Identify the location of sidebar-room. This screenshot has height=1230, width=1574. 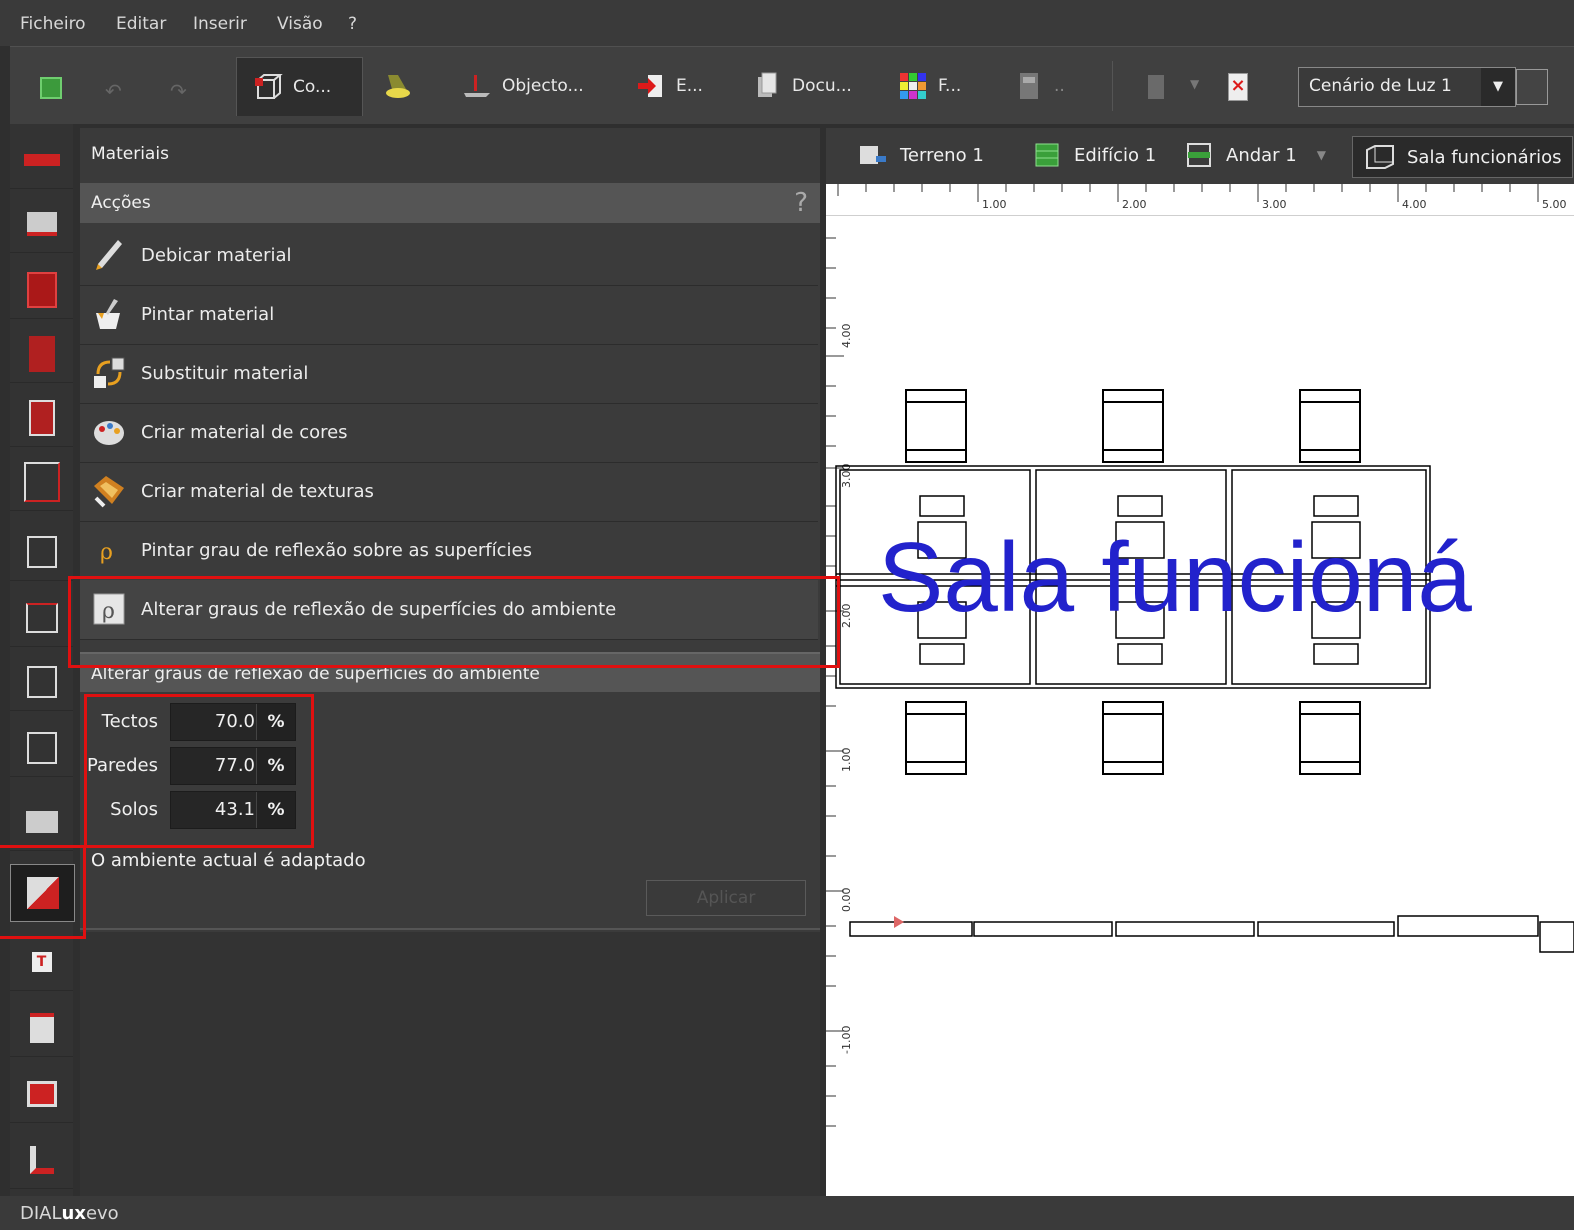
(41, 552).